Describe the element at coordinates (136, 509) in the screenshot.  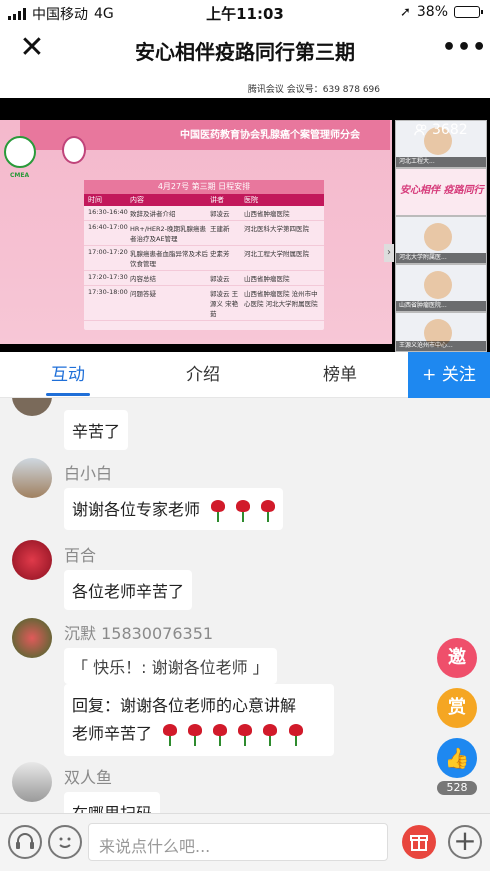
I see `chat-text: 谢谢各位专家老师` at that location.